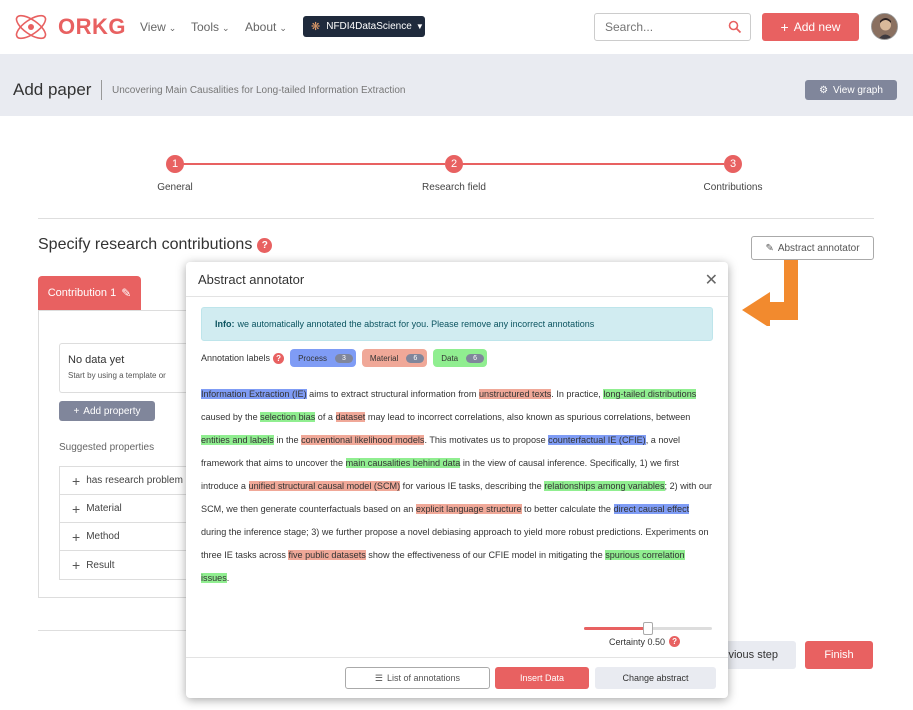 The height and width of the screenshot is (710, 913). What do you see at coordinates (100, 565) in the screenshot?
I see `suggested-property-label: Result` at bounding box center [100, 565].